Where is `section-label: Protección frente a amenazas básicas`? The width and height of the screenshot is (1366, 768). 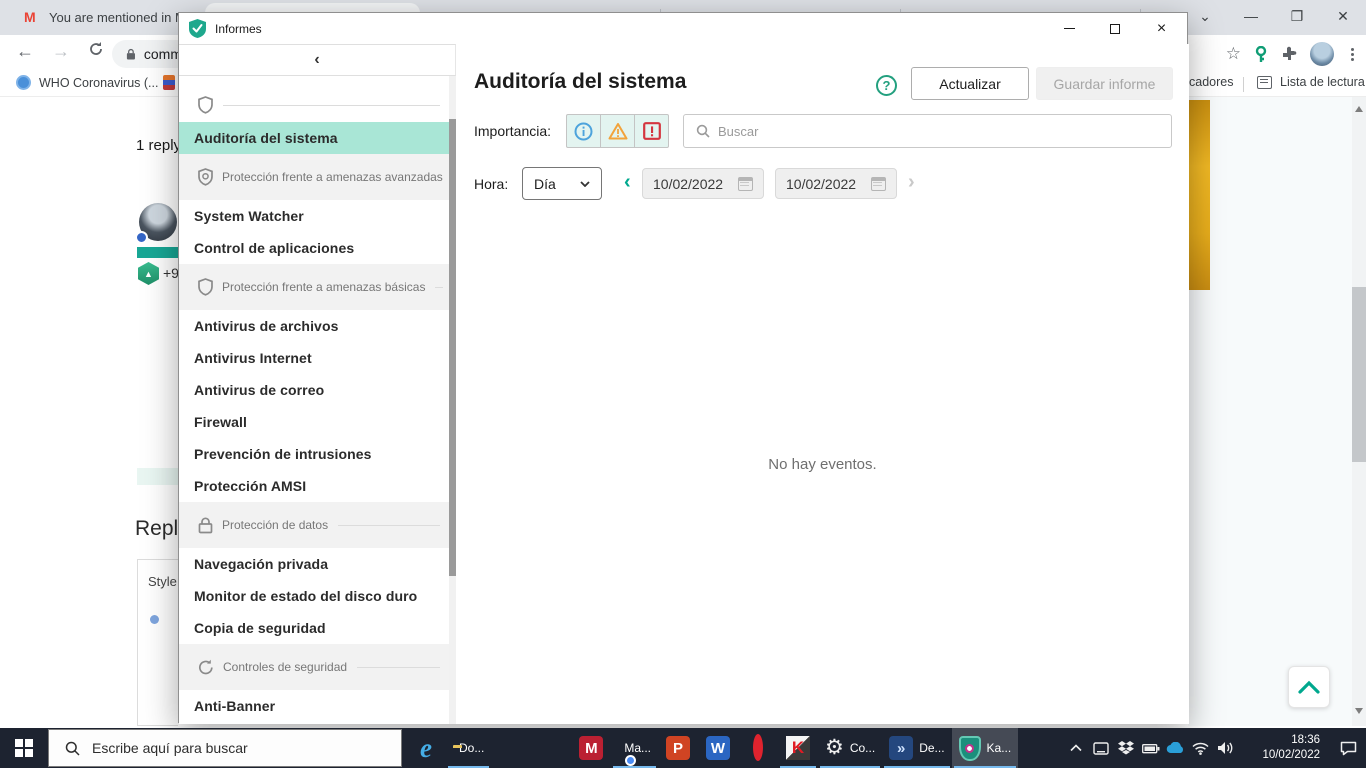 section-label: Protección frente a amenazas básicas is located at coordinates (324, 287).